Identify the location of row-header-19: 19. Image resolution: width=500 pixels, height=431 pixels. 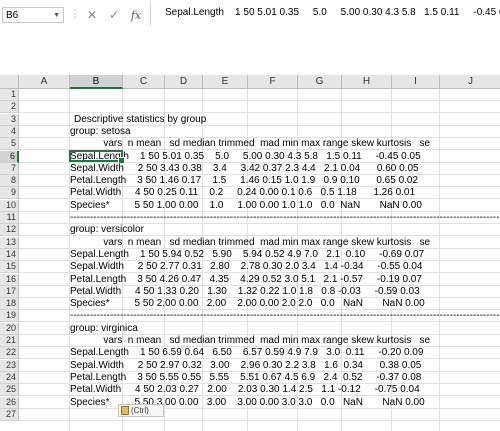
(9, 316).